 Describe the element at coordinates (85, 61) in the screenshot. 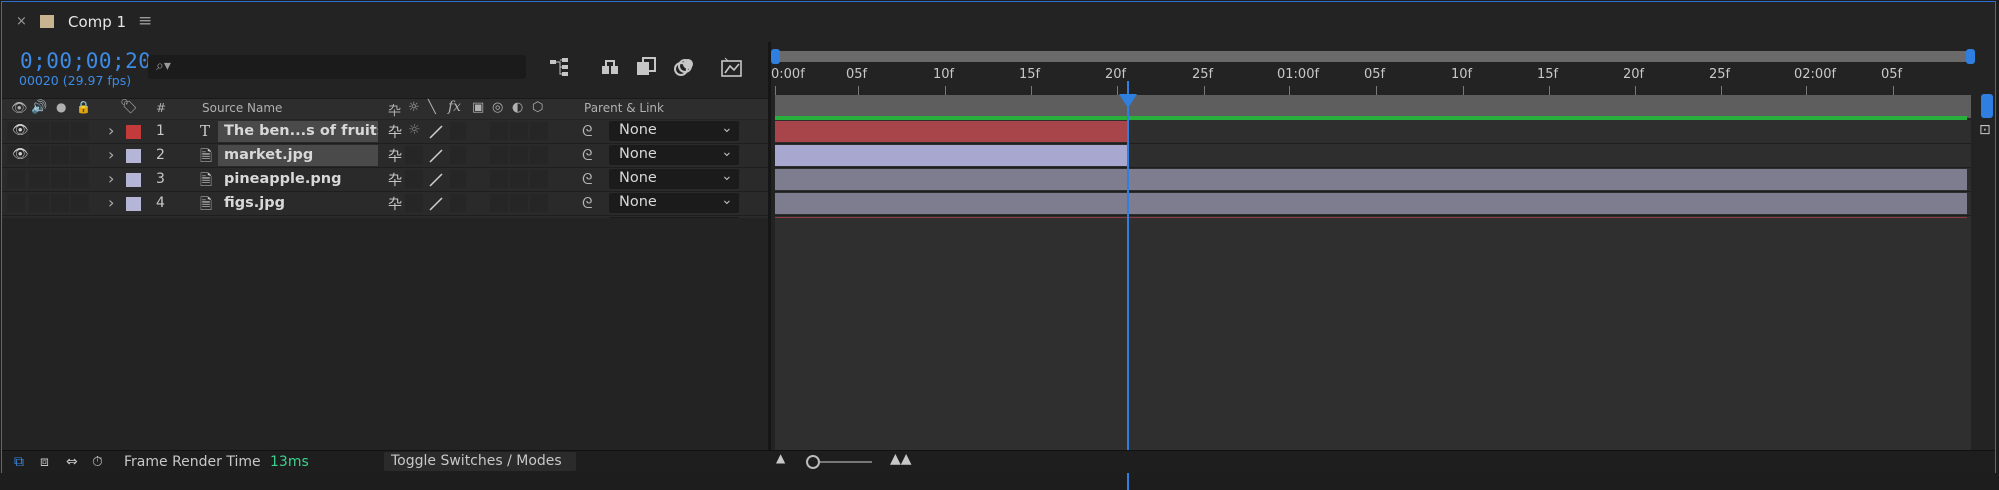

I see `current-time-display: 0;00;00;20` at that location.